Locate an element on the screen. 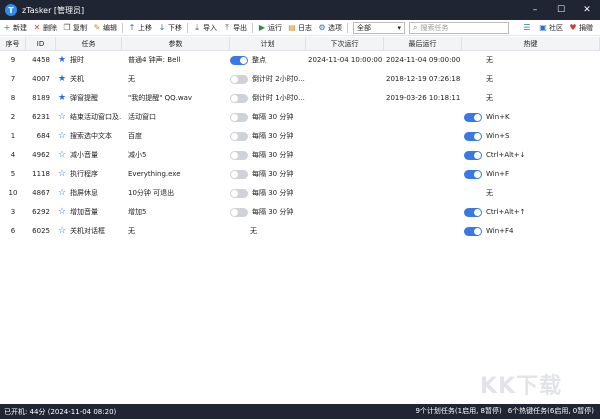 Image resolution: width=600 pixels, height=419 pixels. table-row: 4 4962 ☆ 减小音量 减小5 每隔 30 分钟 Ctrl+Alt+↓ is located at coordinates (300, 155).